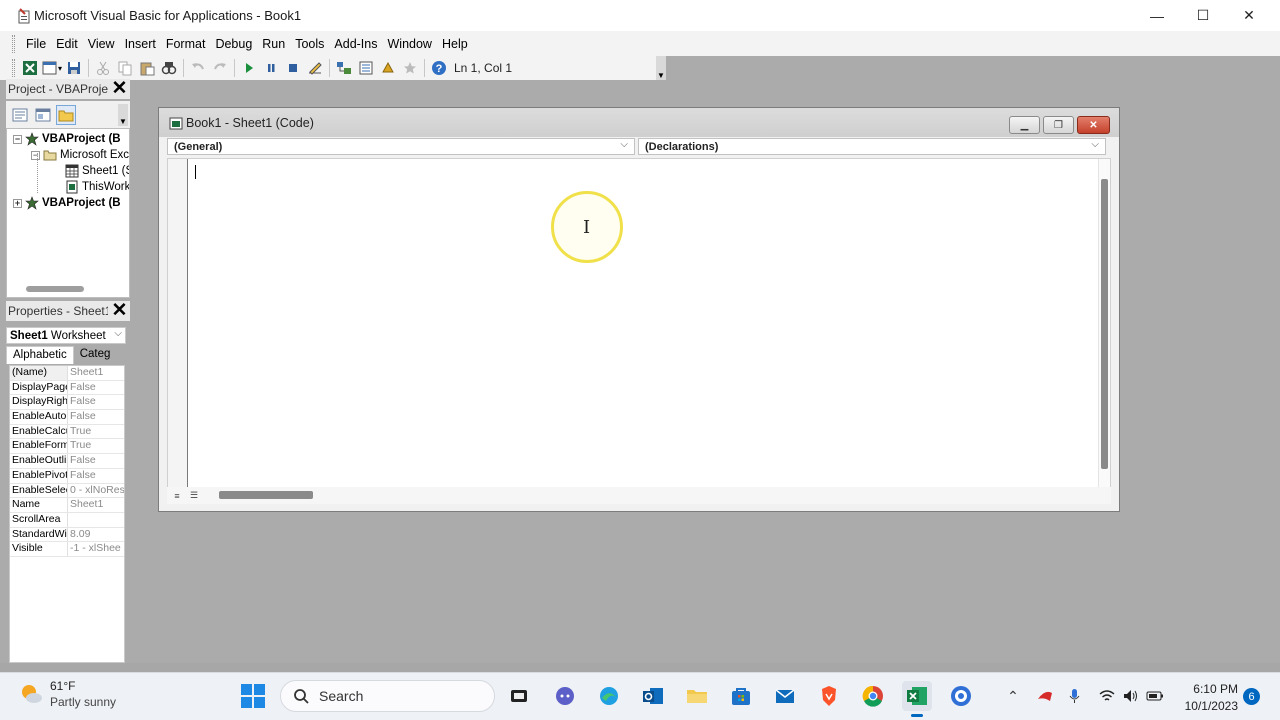 The width and height of the screenshot is (1280, 720). I want to click on task-view-icon, so click(519, 696).